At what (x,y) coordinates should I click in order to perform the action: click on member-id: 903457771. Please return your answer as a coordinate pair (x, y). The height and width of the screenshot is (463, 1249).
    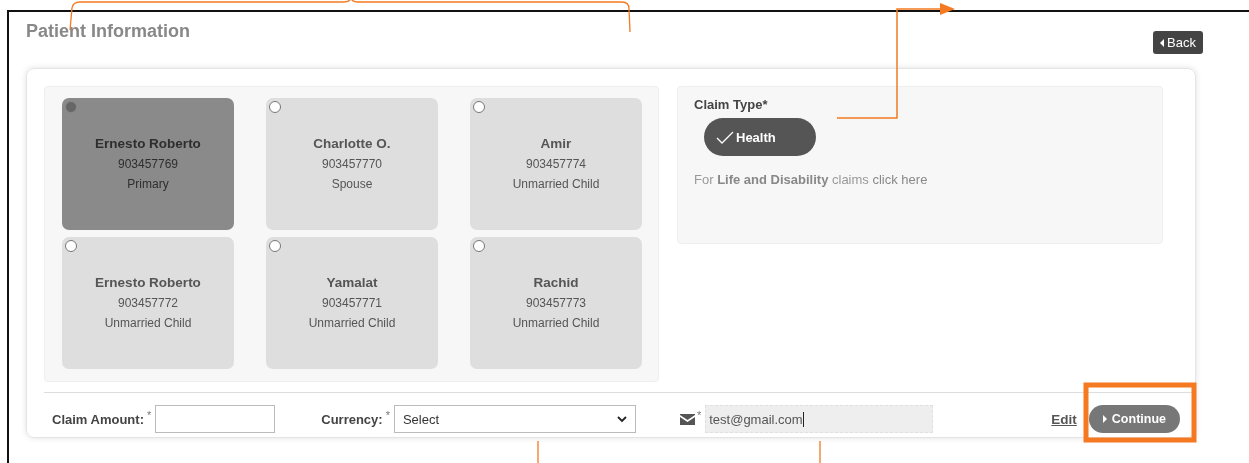
    Looking at the image, I should click on (352, 303).